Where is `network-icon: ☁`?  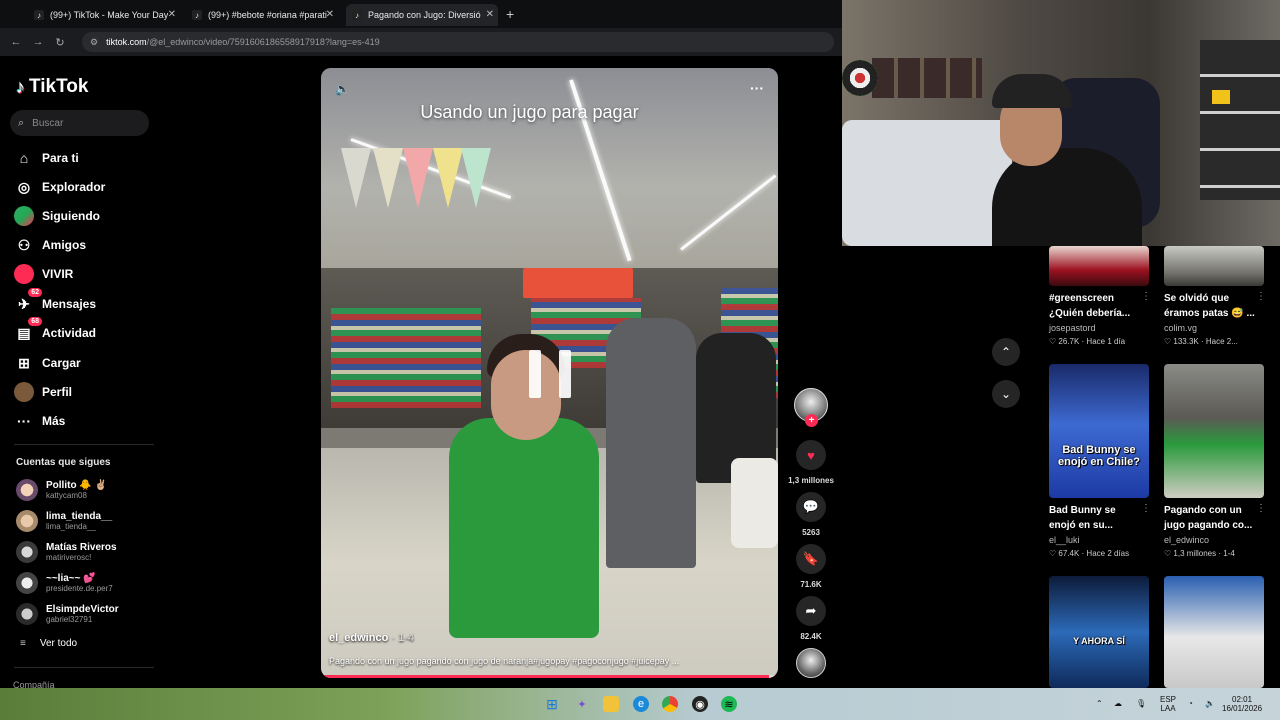
network-icon: ☁ is located at coordinates (1118, 703).